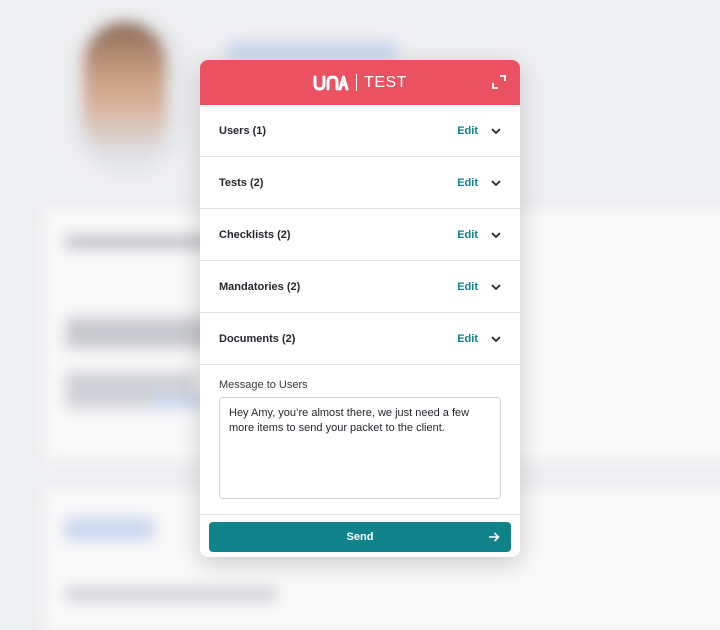 This screenshot has height=630, width=720. I want to click on section-label: Mandatories (2), so click(260, 286).